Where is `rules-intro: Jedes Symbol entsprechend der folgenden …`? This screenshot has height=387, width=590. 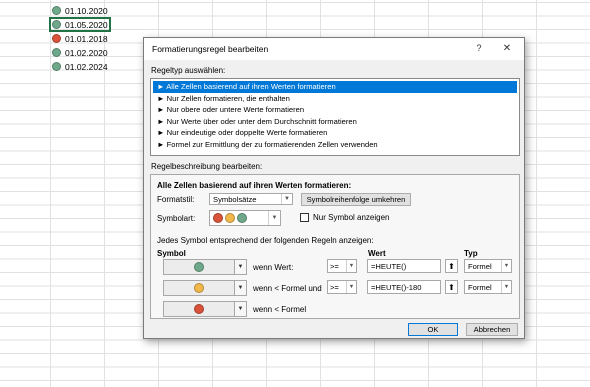
rules-intro: Jedes Symbol entsprechend der folgenden … is located at coordinates (265, 240).